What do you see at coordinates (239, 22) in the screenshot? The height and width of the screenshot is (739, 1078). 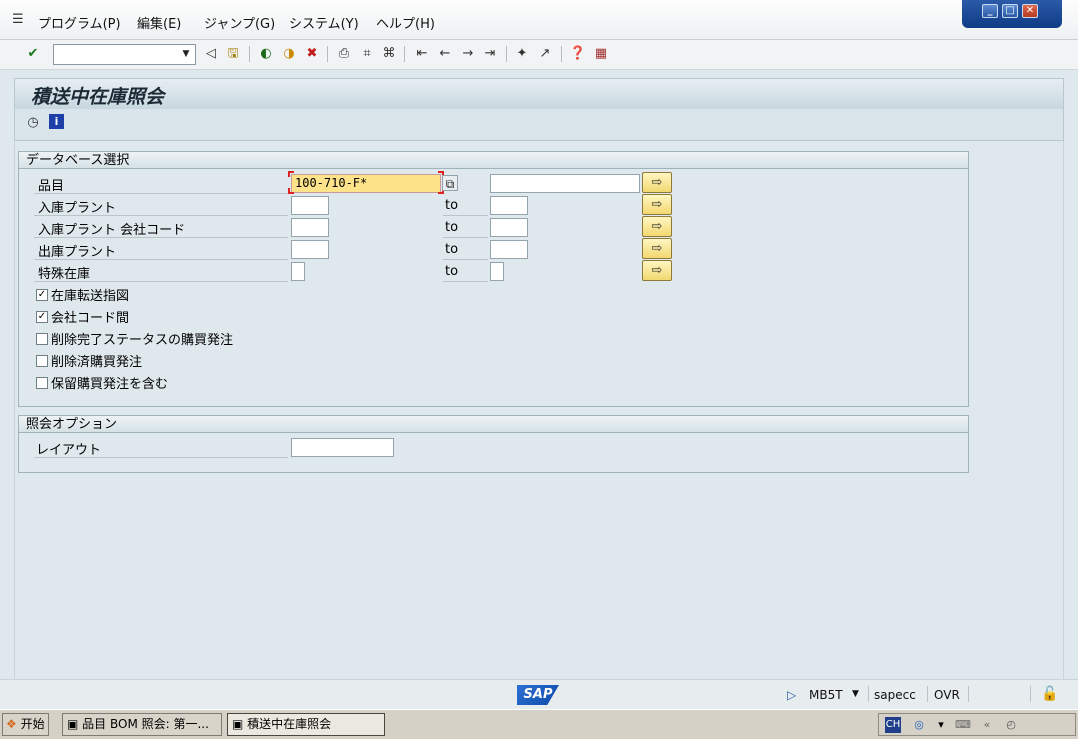 I see `menu-jump: ジャンプ(G)` at bounding box center [239, 22].